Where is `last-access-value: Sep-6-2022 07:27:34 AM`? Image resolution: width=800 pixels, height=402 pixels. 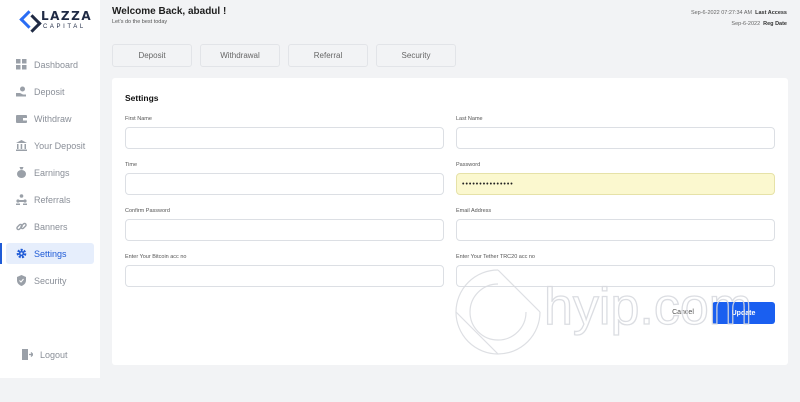 last-access-value: Sep-6-2022 07:27:34 AM is located at coordinates (721, 13).